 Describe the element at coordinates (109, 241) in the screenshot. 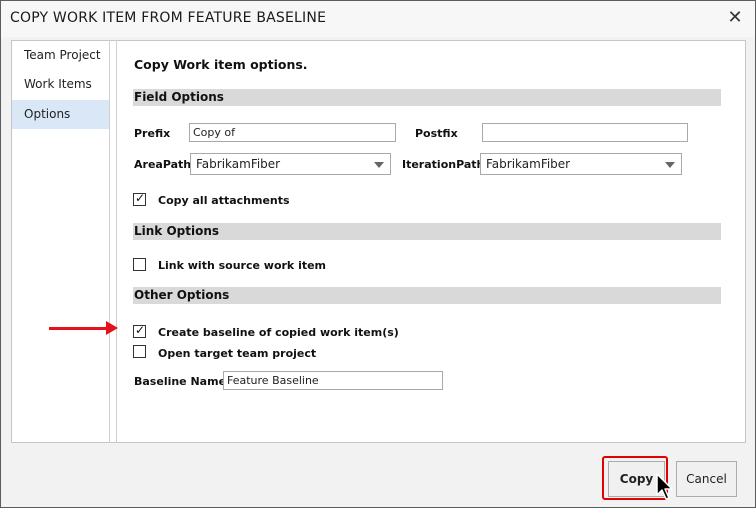

I see `nav-divider` at that location.